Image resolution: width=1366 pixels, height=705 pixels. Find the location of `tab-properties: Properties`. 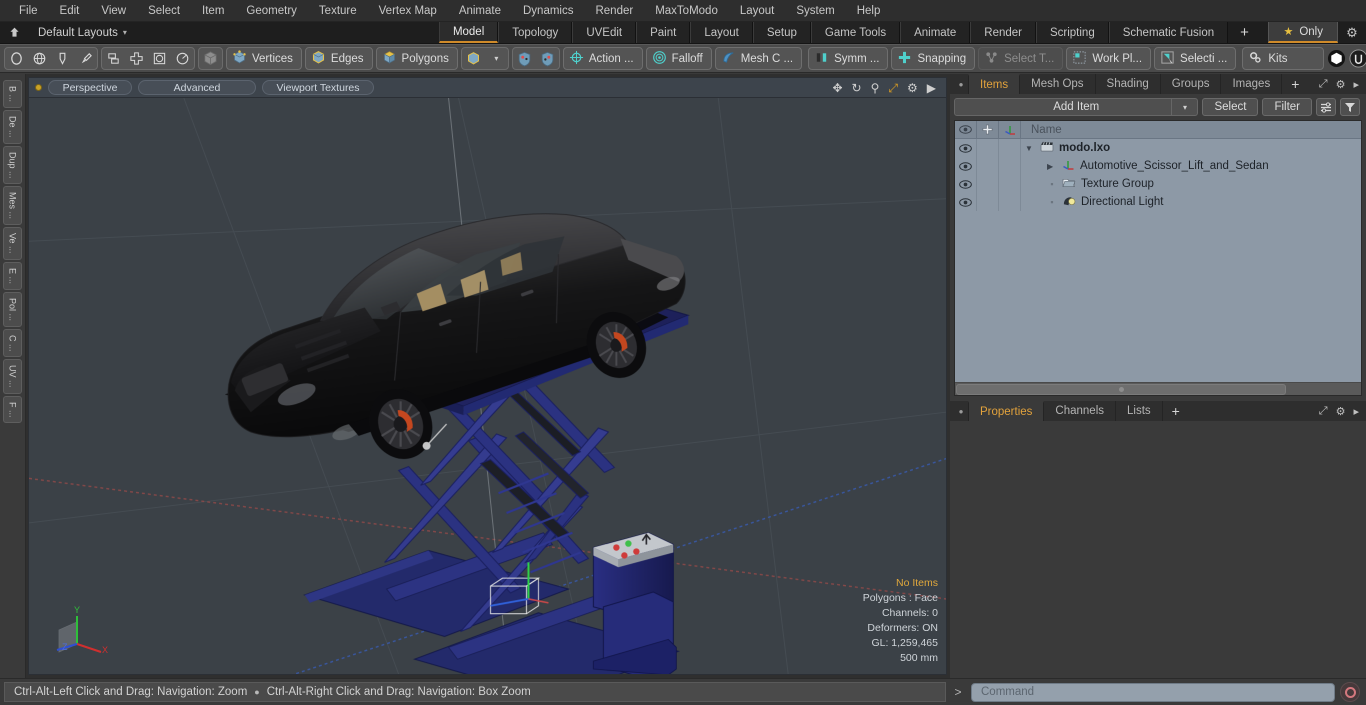

tab-properties: Properties is located at coordinates (1006, 411).